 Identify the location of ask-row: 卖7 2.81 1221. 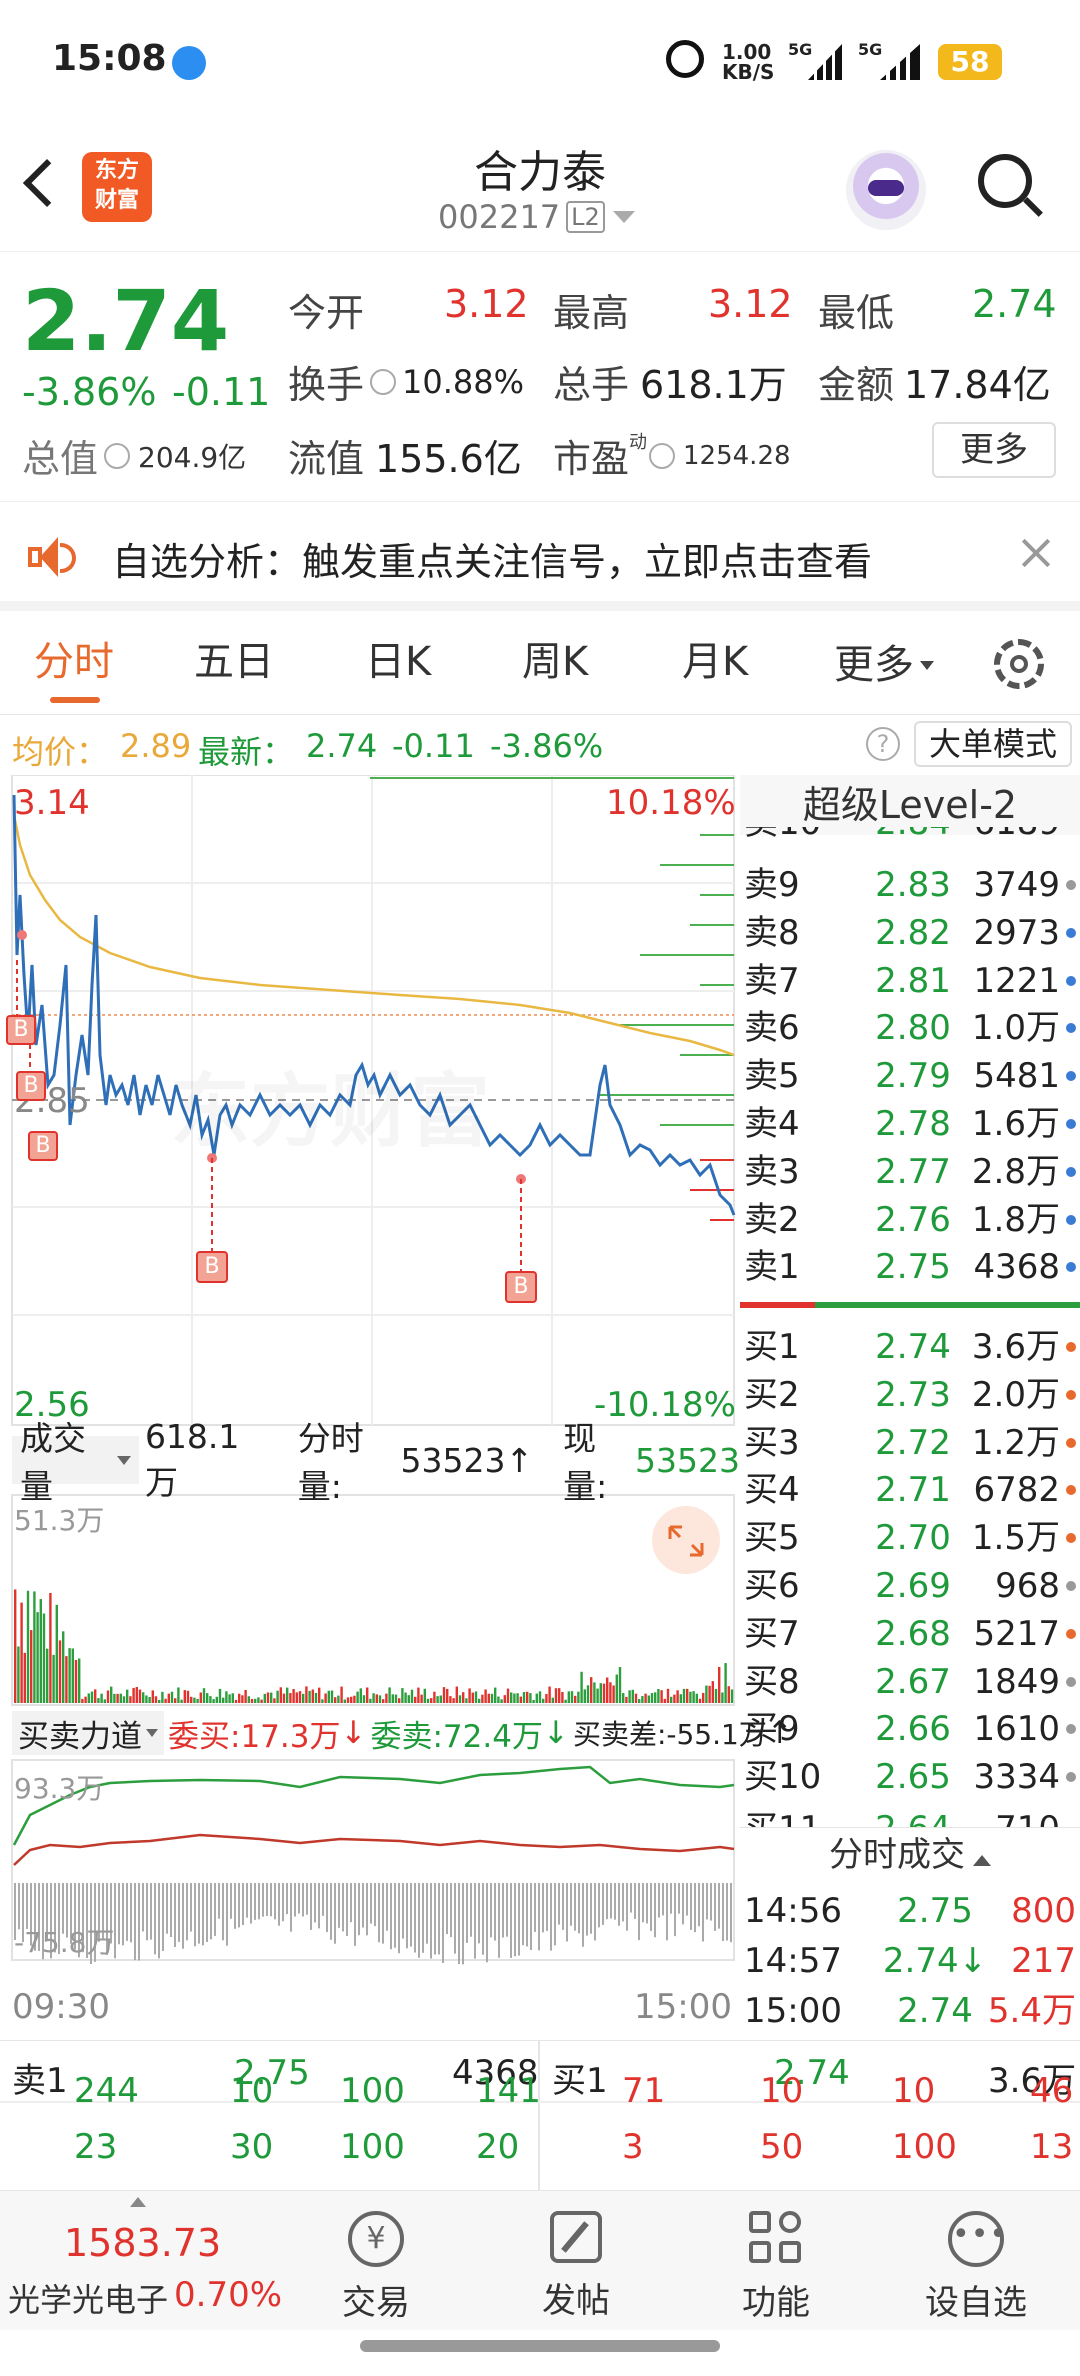
(910, 981).